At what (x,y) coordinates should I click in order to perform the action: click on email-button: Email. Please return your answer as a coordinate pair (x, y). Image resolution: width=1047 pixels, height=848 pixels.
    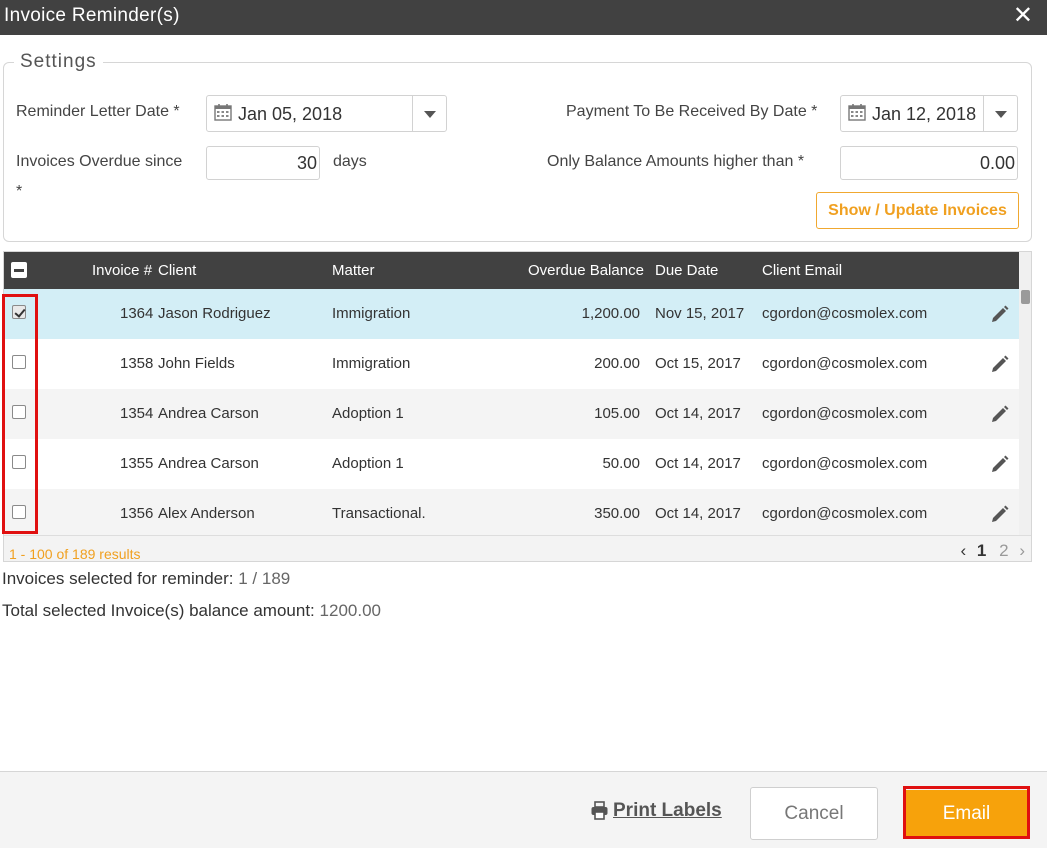
    Looking at the image, I should click on (966, 813).